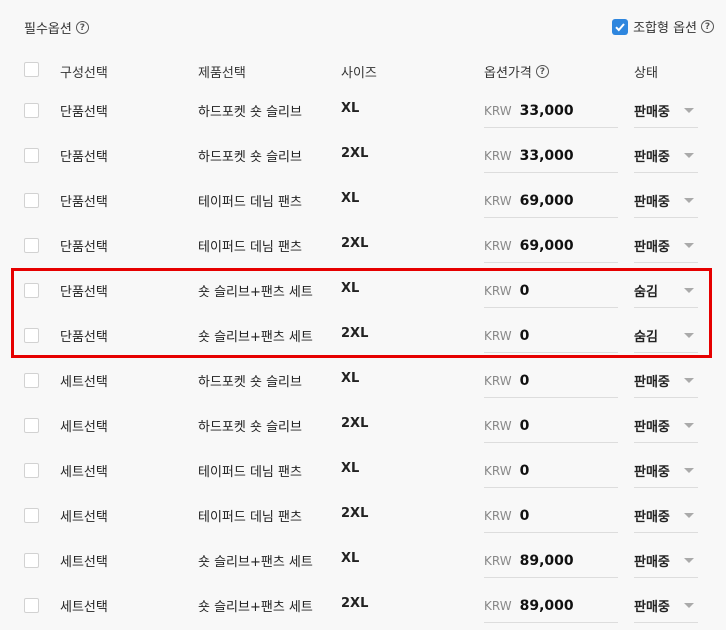  What do you see at coordinates (84, 337) in the screenshot?
I see `compose-cell: 단품선택` at bounding box center [84, 337].